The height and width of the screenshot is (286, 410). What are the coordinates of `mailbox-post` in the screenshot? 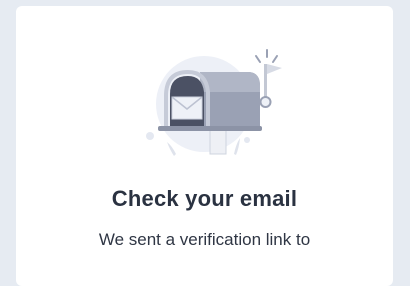 It's located at (218, 141).